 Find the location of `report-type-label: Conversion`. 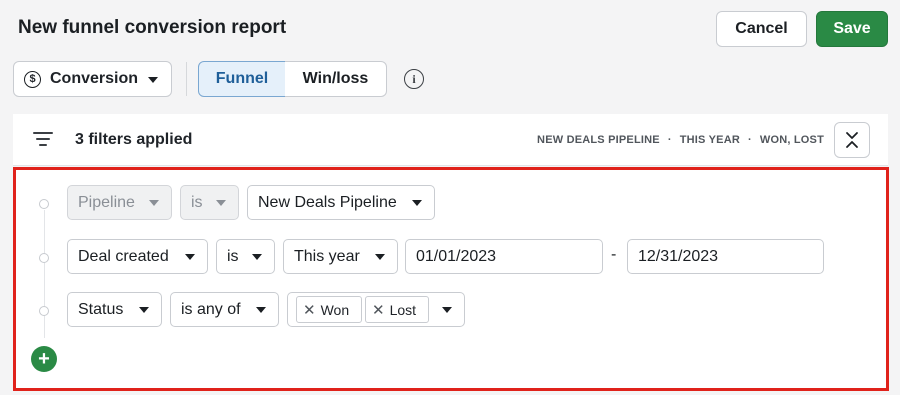

report-type-label: Conversion is located at coordinates (94, 78).